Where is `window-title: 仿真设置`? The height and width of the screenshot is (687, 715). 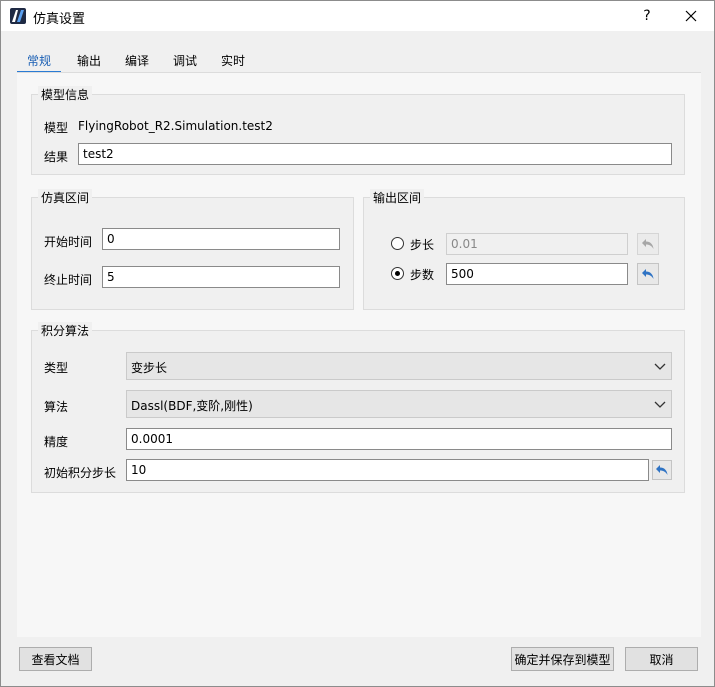
window-title: 仿真设置 is located at coordinates (59, 19).